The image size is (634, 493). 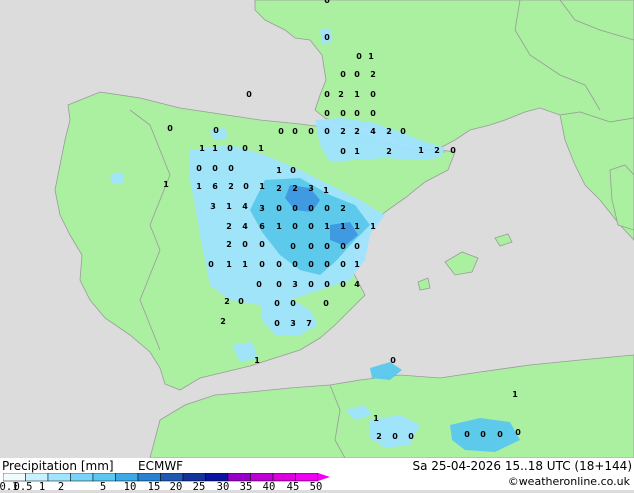 What do you see at coordinates (176, 487) in the screenshot?
I see `legend-tick-label: 20` at bounding box center [176, 487].